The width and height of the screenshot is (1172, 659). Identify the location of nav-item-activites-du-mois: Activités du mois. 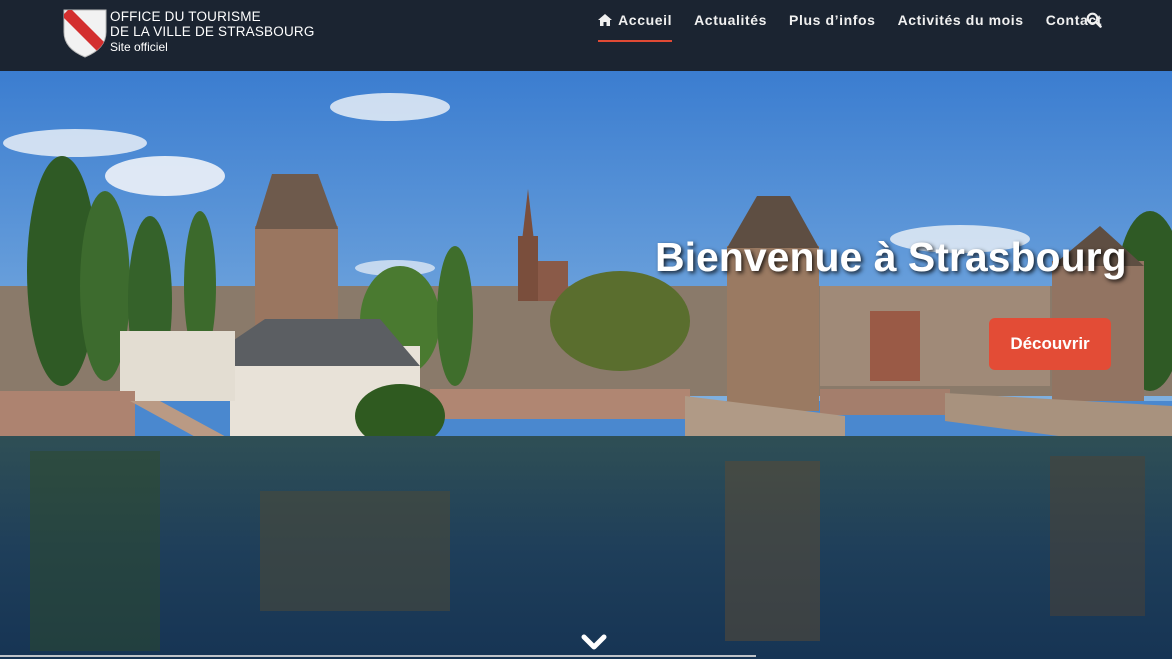
(961, 20).